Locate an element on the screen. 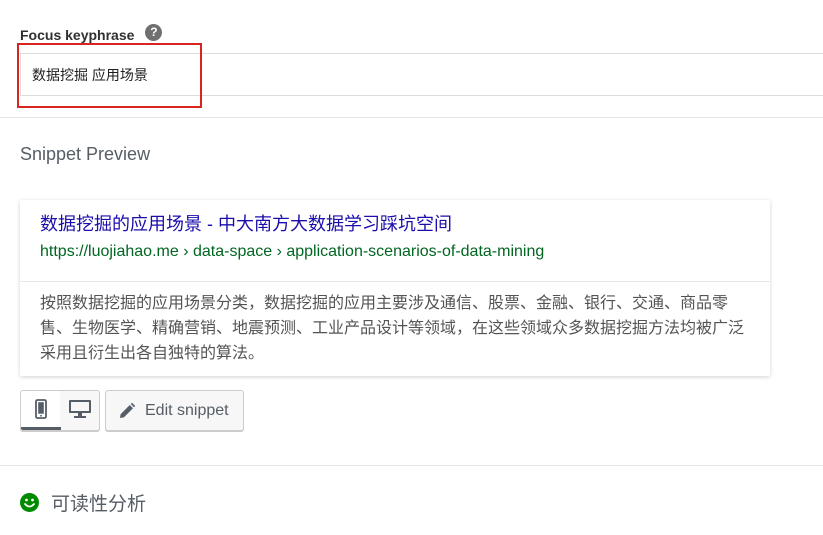  mobile-preview-button is located at coordinates (41, 410).